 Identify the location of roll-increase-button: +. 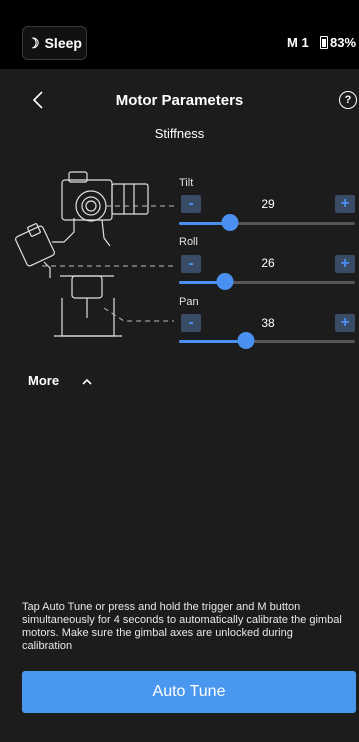
(345, 264).